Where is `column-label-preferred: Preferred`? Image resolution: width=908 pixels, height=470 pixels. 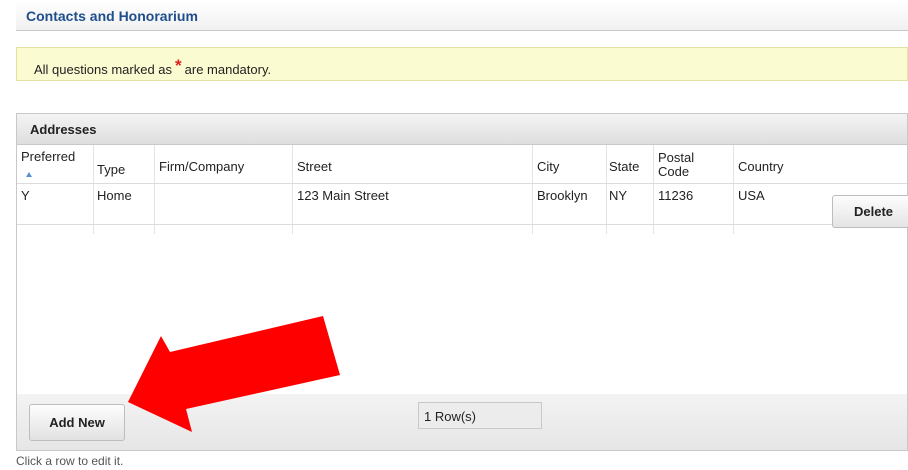
column-label-preferred: Preferred is located at coordinates (48, 156).